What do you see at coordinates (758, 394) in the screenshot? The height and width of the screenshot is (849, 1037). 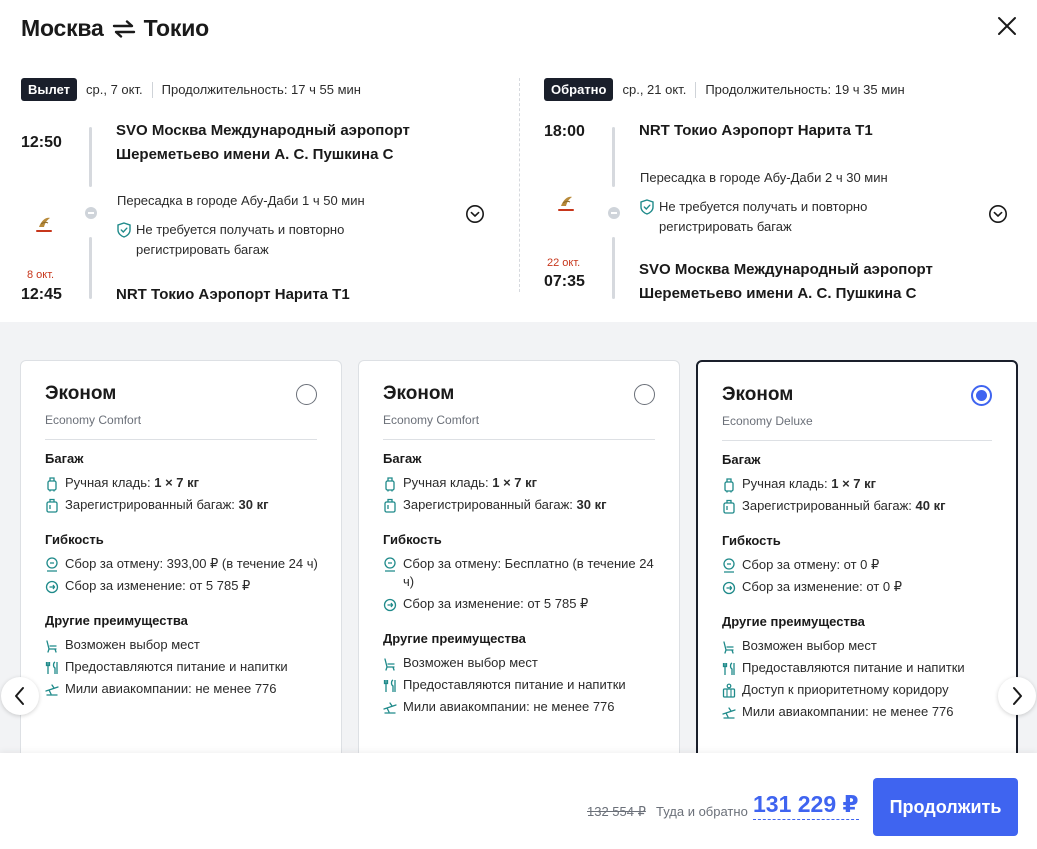 I see `fare-name: Эконом` at bounding box center [758, 394].